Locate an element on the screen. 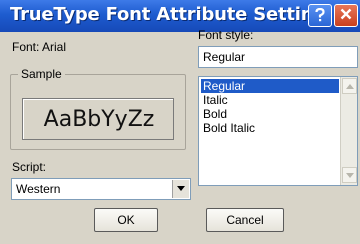 The image size is (360, 244). title-bar: TrueType Font Attribute Setting is located at coordinates (180, 16).